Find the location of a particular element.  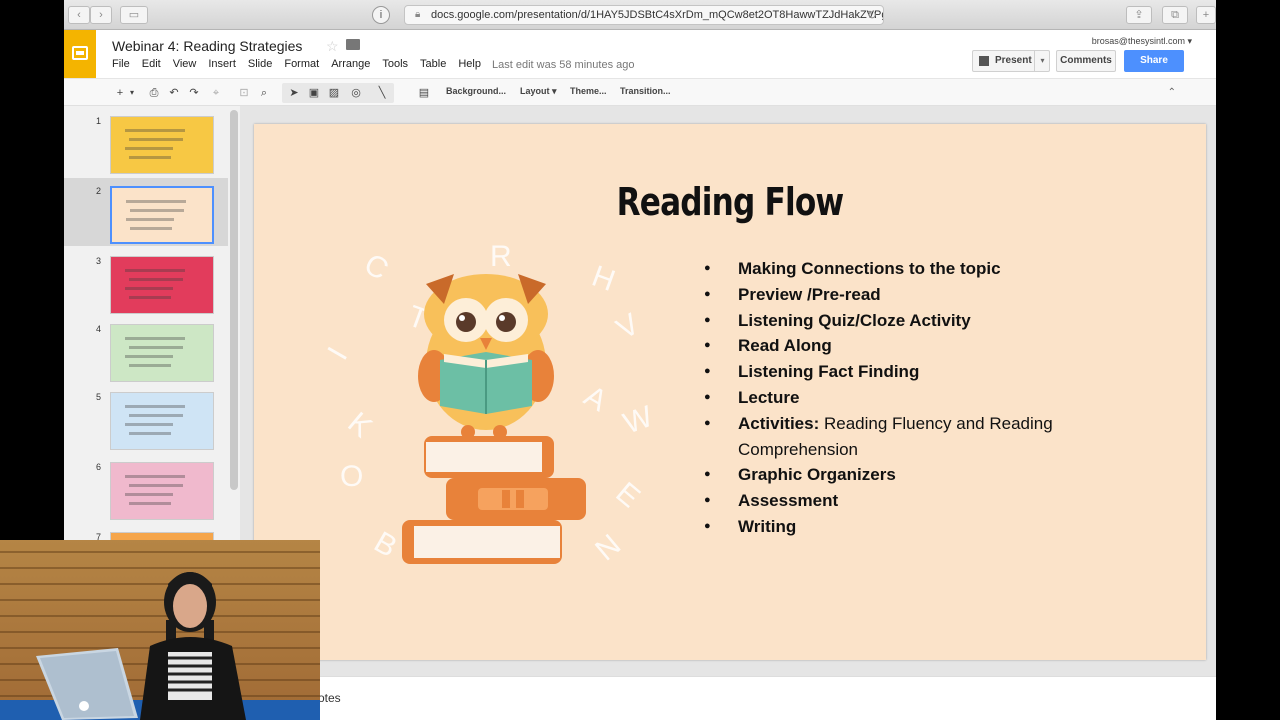

forward-icon: › is located at coordinates (101, 15).